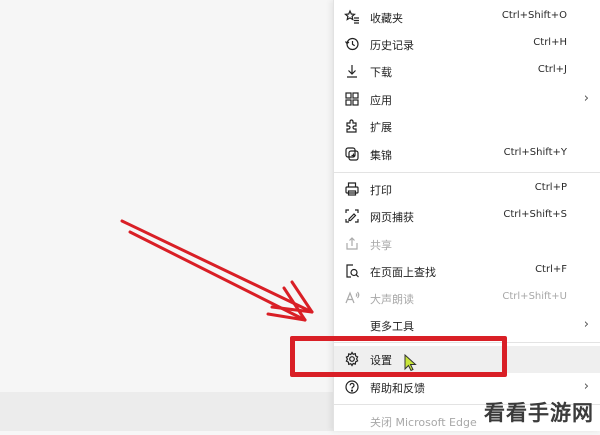  Describe the element at coordinates (381, 245) in the screenshot. I see `menu-item-label: 共享` at that location.